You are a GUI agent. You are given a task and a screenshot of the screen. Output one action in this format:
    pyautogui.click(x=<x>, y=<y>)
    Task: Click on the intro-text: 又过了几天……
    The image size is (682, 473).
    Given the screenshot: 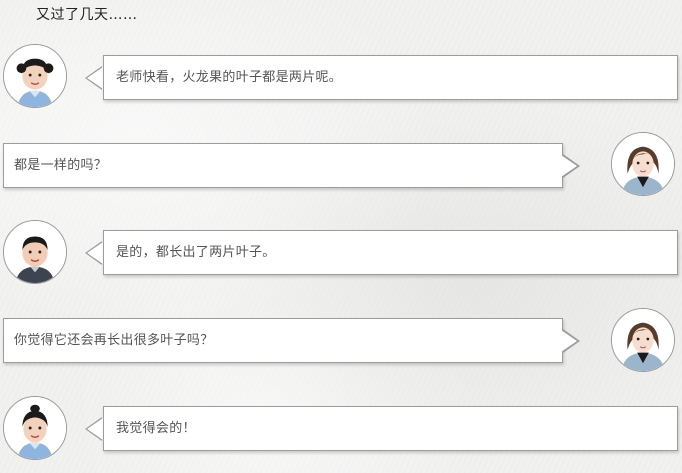 What is the action you would take?
    pyautogui.click(x=87, y=15)
    